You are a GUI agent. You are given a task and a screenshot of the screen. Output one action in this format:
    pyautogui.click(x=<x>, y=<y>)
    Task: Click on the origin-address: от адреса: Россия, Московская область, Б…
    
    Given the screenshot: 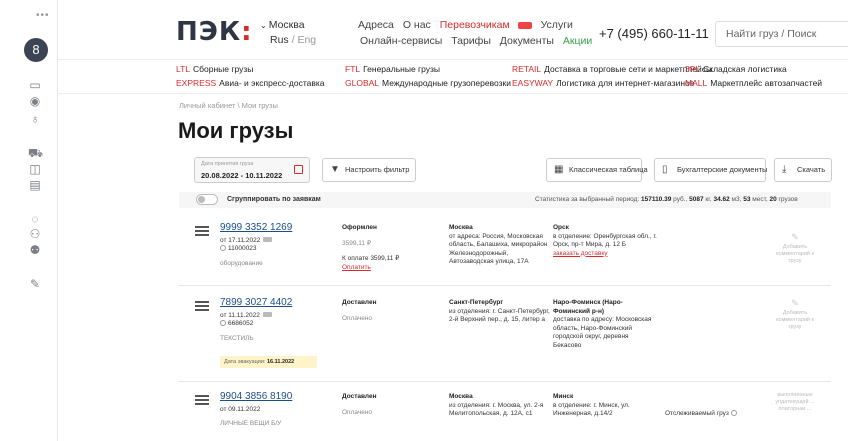 What is the action you would take?
    pyautogui.click(x=498, y=249)
    